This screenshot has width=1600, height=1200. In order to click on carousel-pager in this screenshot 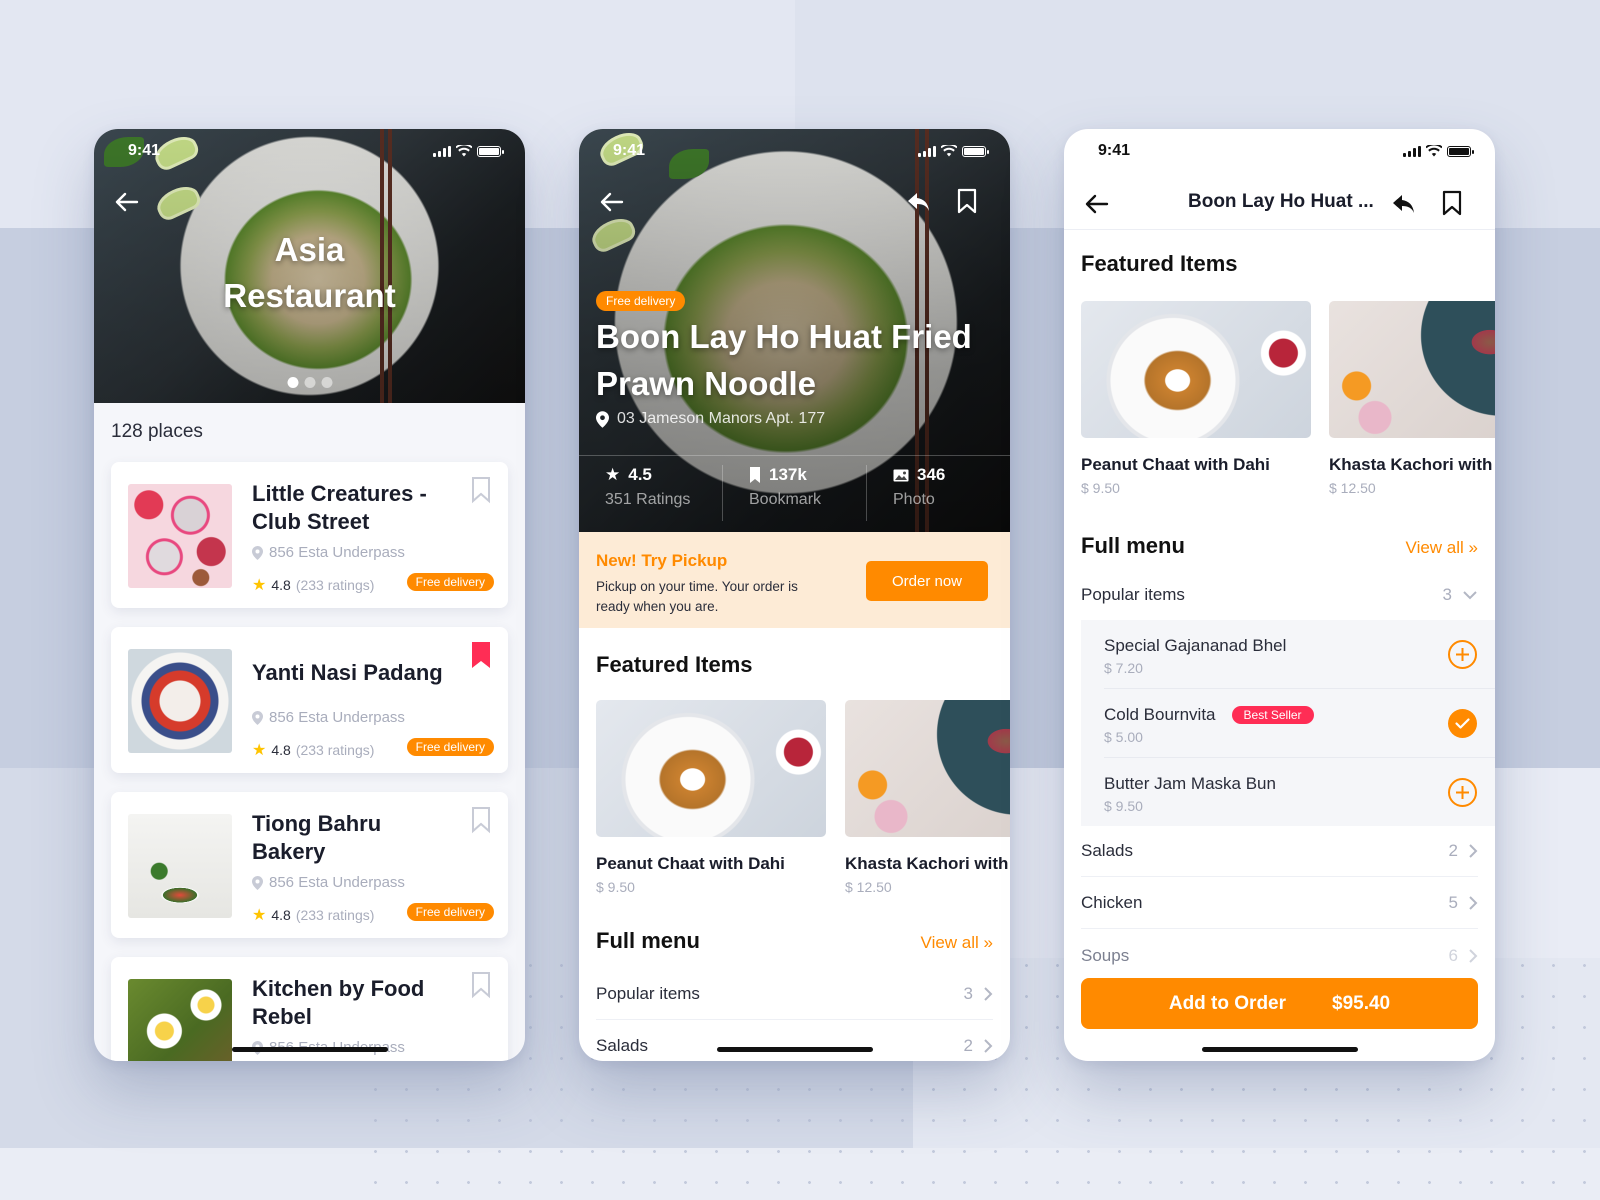, I will do `click(309, 382)`.